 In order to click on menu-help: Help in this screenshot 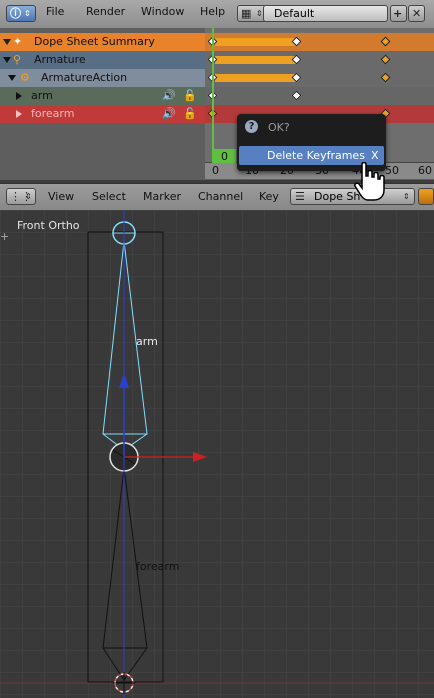, I will do `click(212, 11)`.